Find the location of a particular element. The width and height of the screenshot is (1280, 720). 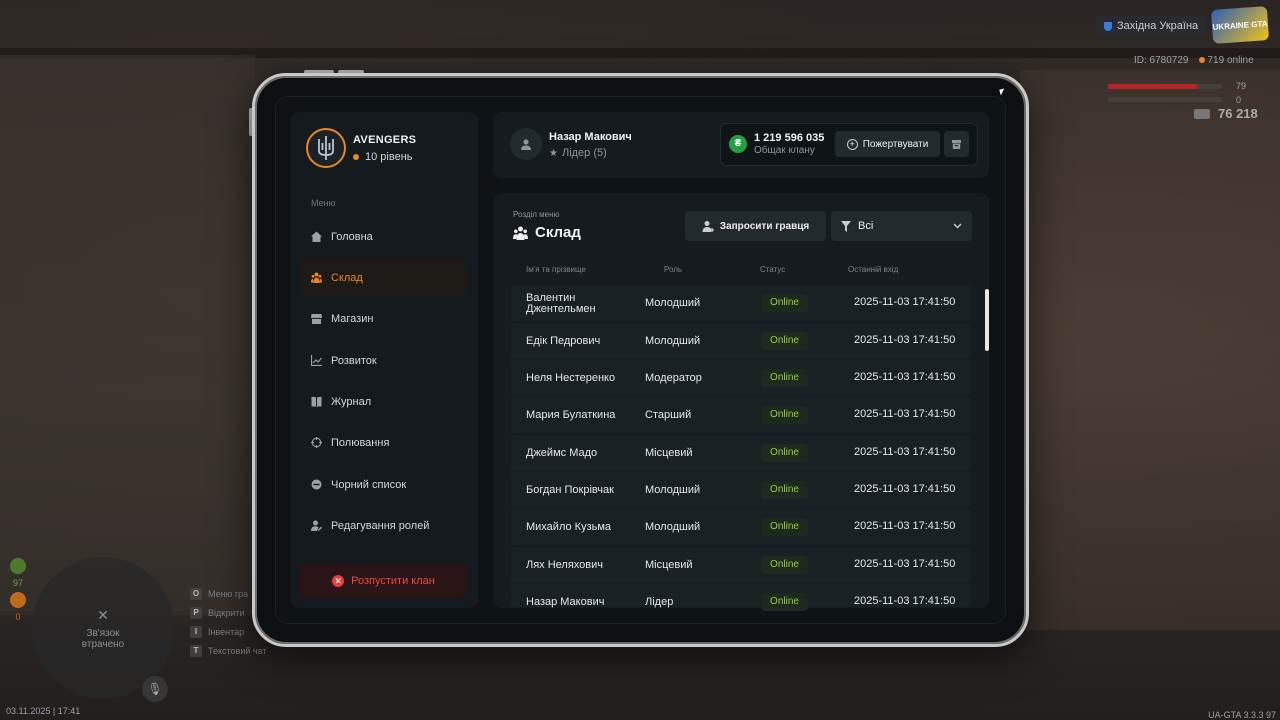

hud-region: Західна Україна is located at coordinates (1151, 26).